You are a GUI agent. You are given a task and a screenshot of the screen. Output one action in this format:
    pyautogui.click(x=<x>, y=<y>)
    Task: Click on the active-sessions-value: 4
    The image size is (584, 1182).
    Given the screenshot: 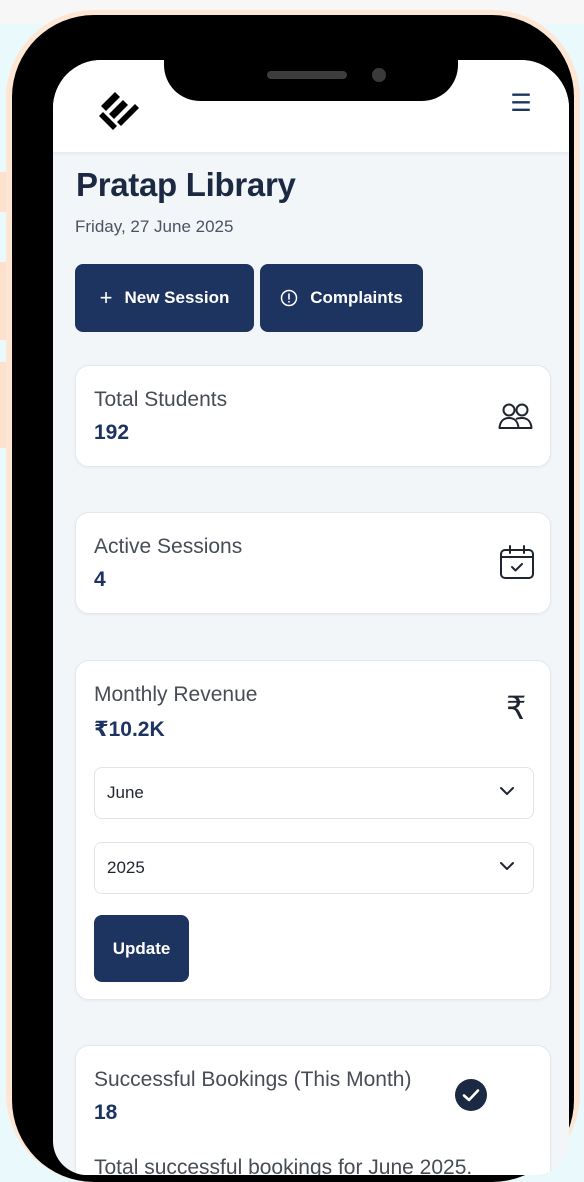 What is the action you would take?
    pyautogui.click(x=100, y=579)
    